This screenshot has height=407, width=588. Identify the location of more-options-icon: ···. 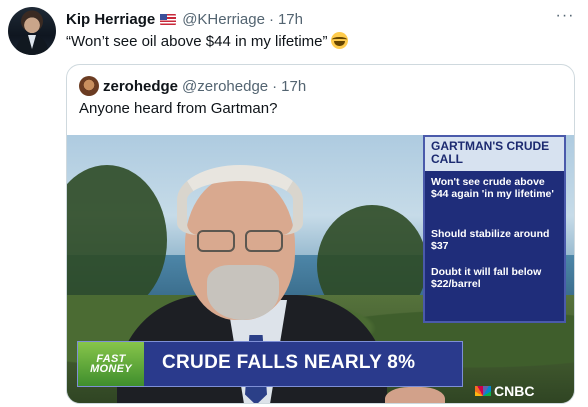
(565, 18).